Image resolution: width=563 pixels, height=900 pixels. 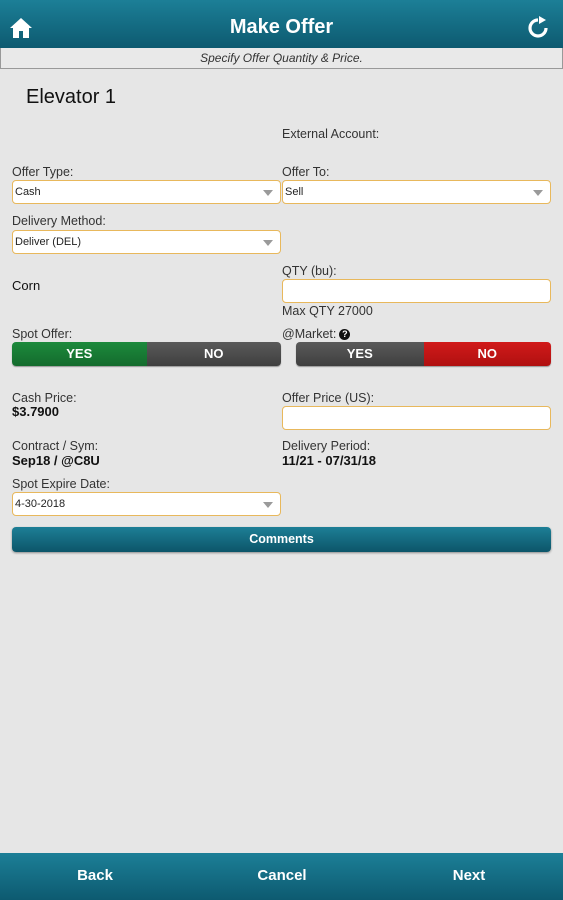 What do you see at coordinates (61, 484) in the screenshot?
I see `spot-expire-label: Spot Expire Date:` at bounding box center [61, 484].